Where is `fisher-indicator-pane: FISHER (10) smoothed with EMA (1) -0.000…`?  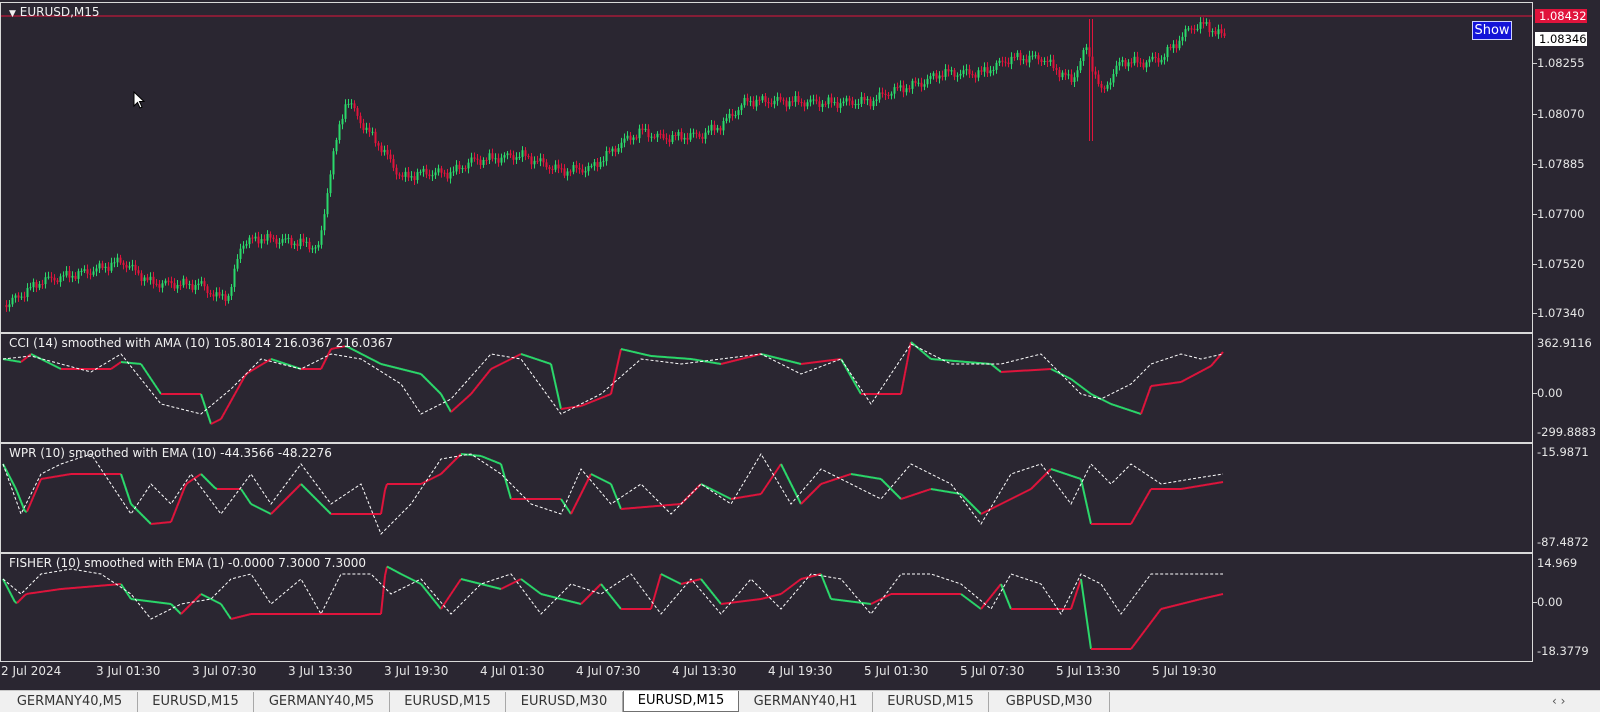 fisher-indicator-pane: FISHER (10) smoothed with EMA (1) -0.000… is located at coordinates (766, 607).